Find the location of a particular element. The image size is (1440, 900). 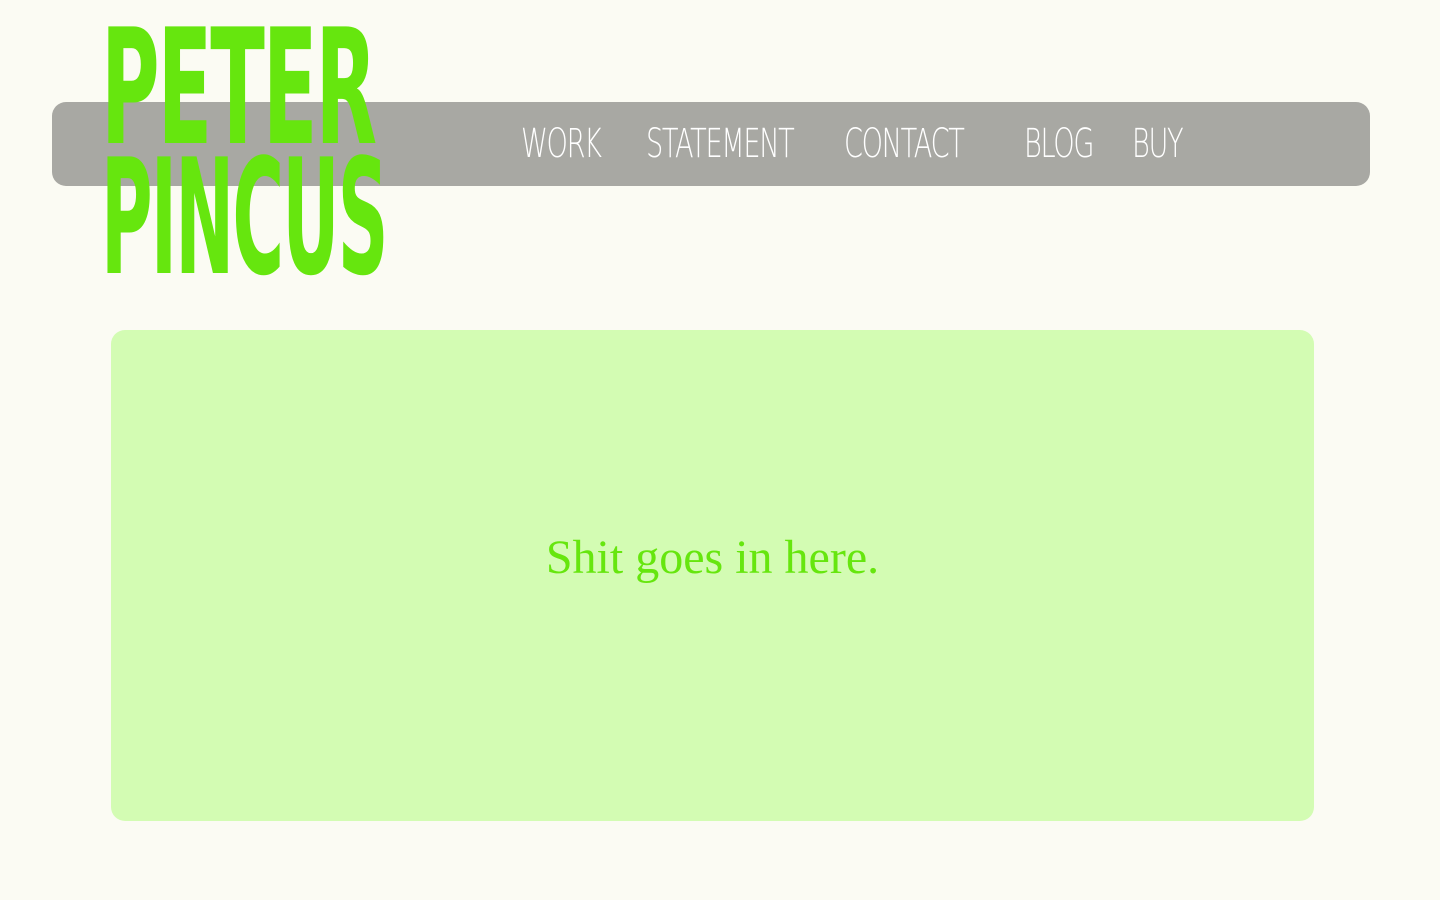

nav-link-blog: BLOG is located at coordinates (1059, 144).